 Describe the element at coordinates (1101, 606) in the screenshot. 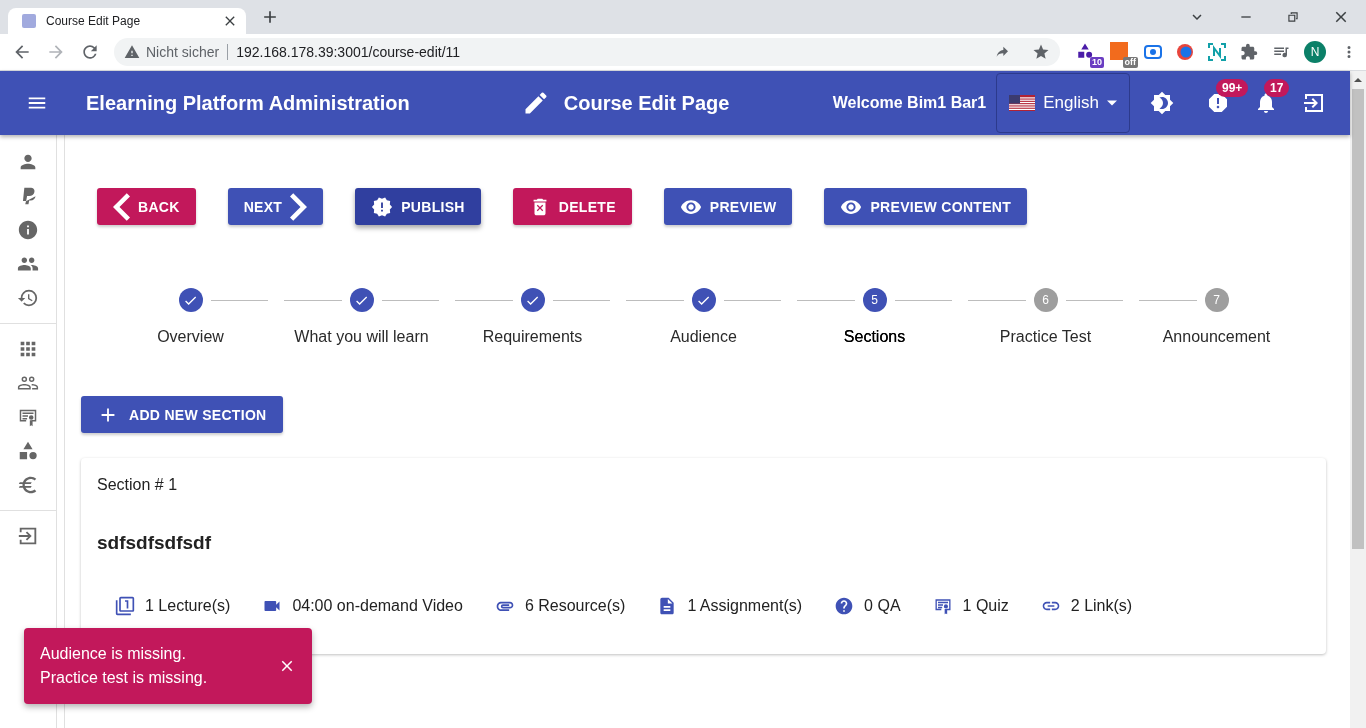

I see `stat-text: 2 Link(s)` at that location.